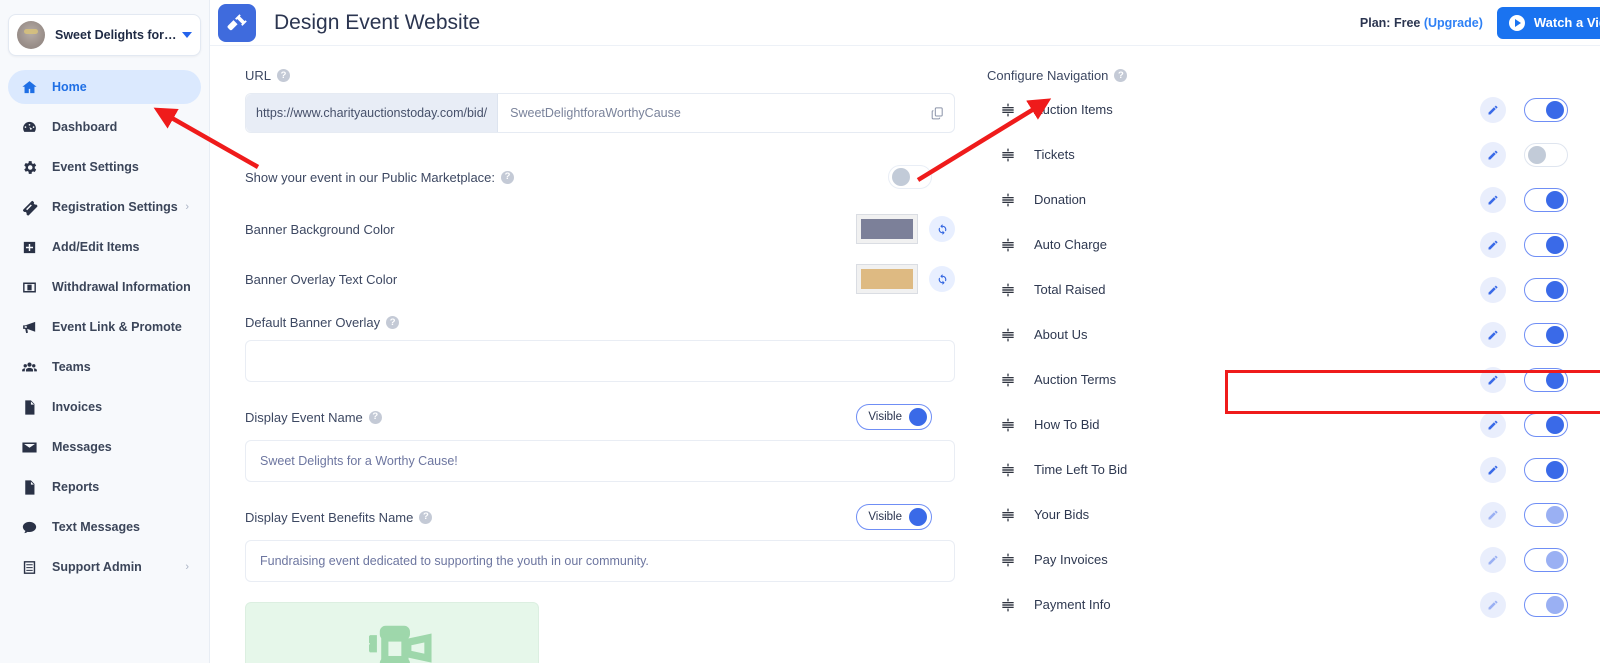 This screenshot has width=1600, height=663. What do you see at coordinates (1048, 75) in the screenshot?
I see `configure-navigation-title: Configure Navigation` at bounding box center [1048, 75].